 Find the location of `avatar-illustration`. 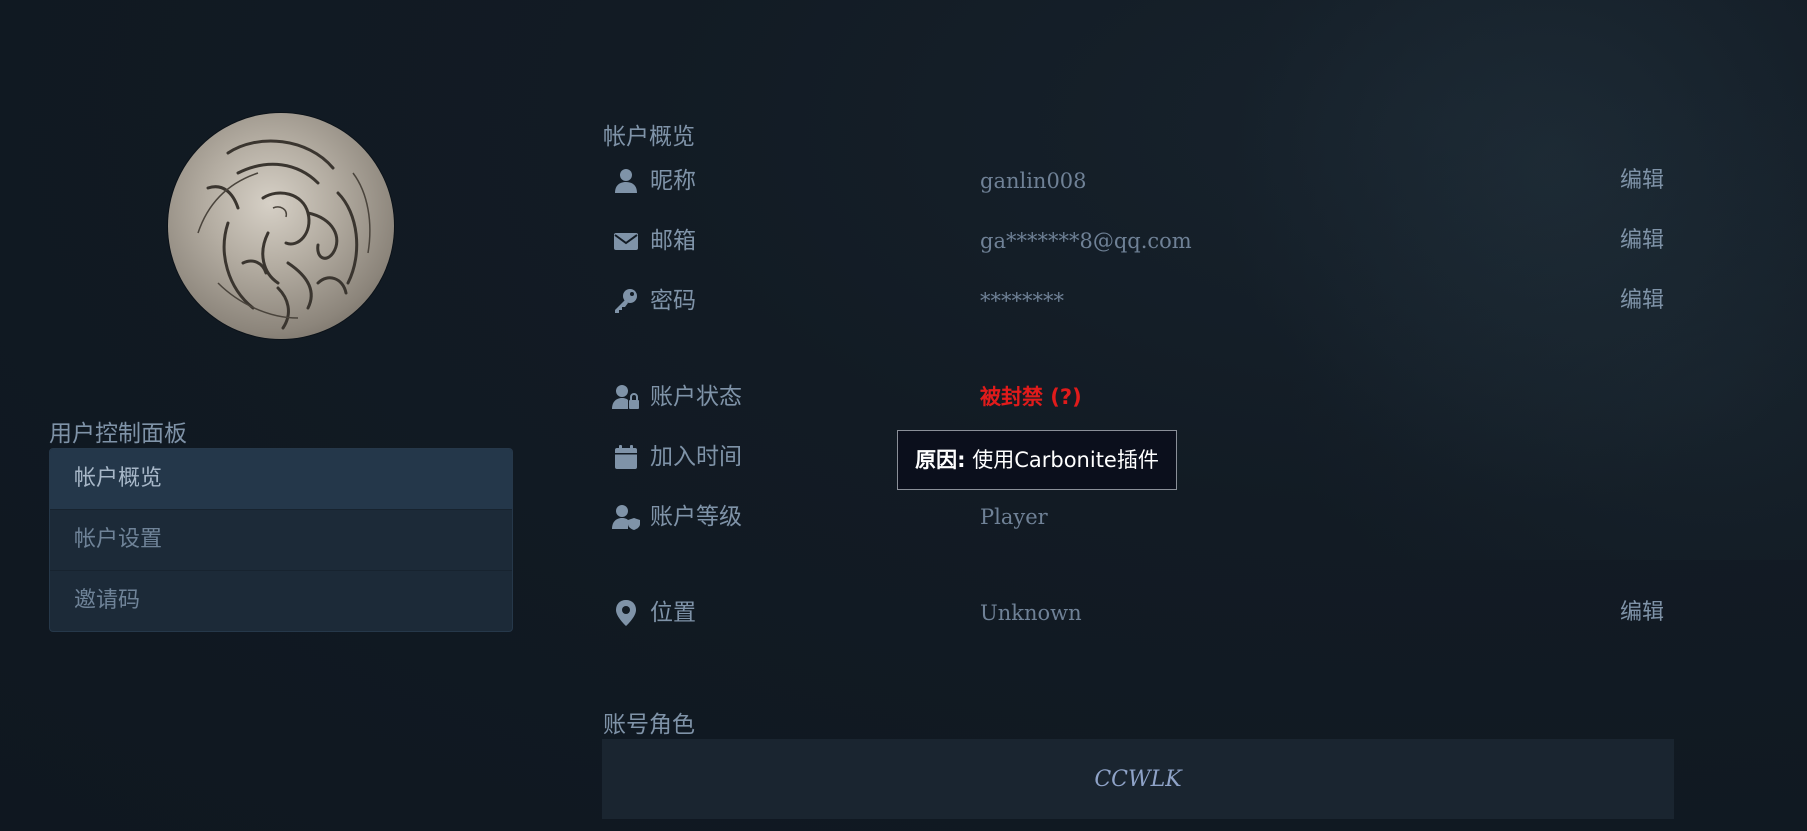

avatar-illustration is located at coordinates (284, 234).